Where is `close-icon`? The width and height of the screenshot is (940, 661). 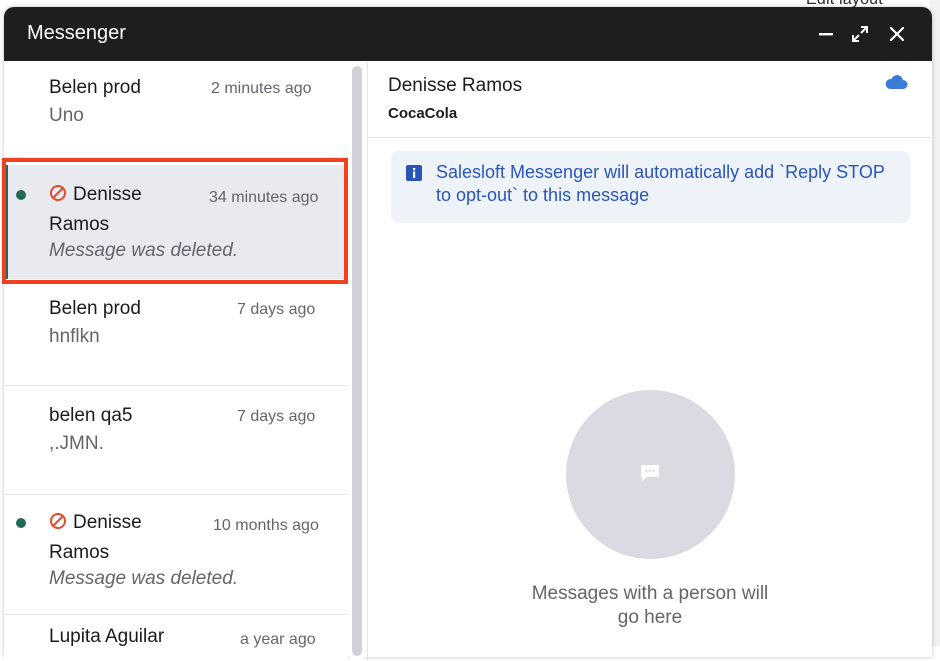
close-icon is located at coordinates (897, 34).